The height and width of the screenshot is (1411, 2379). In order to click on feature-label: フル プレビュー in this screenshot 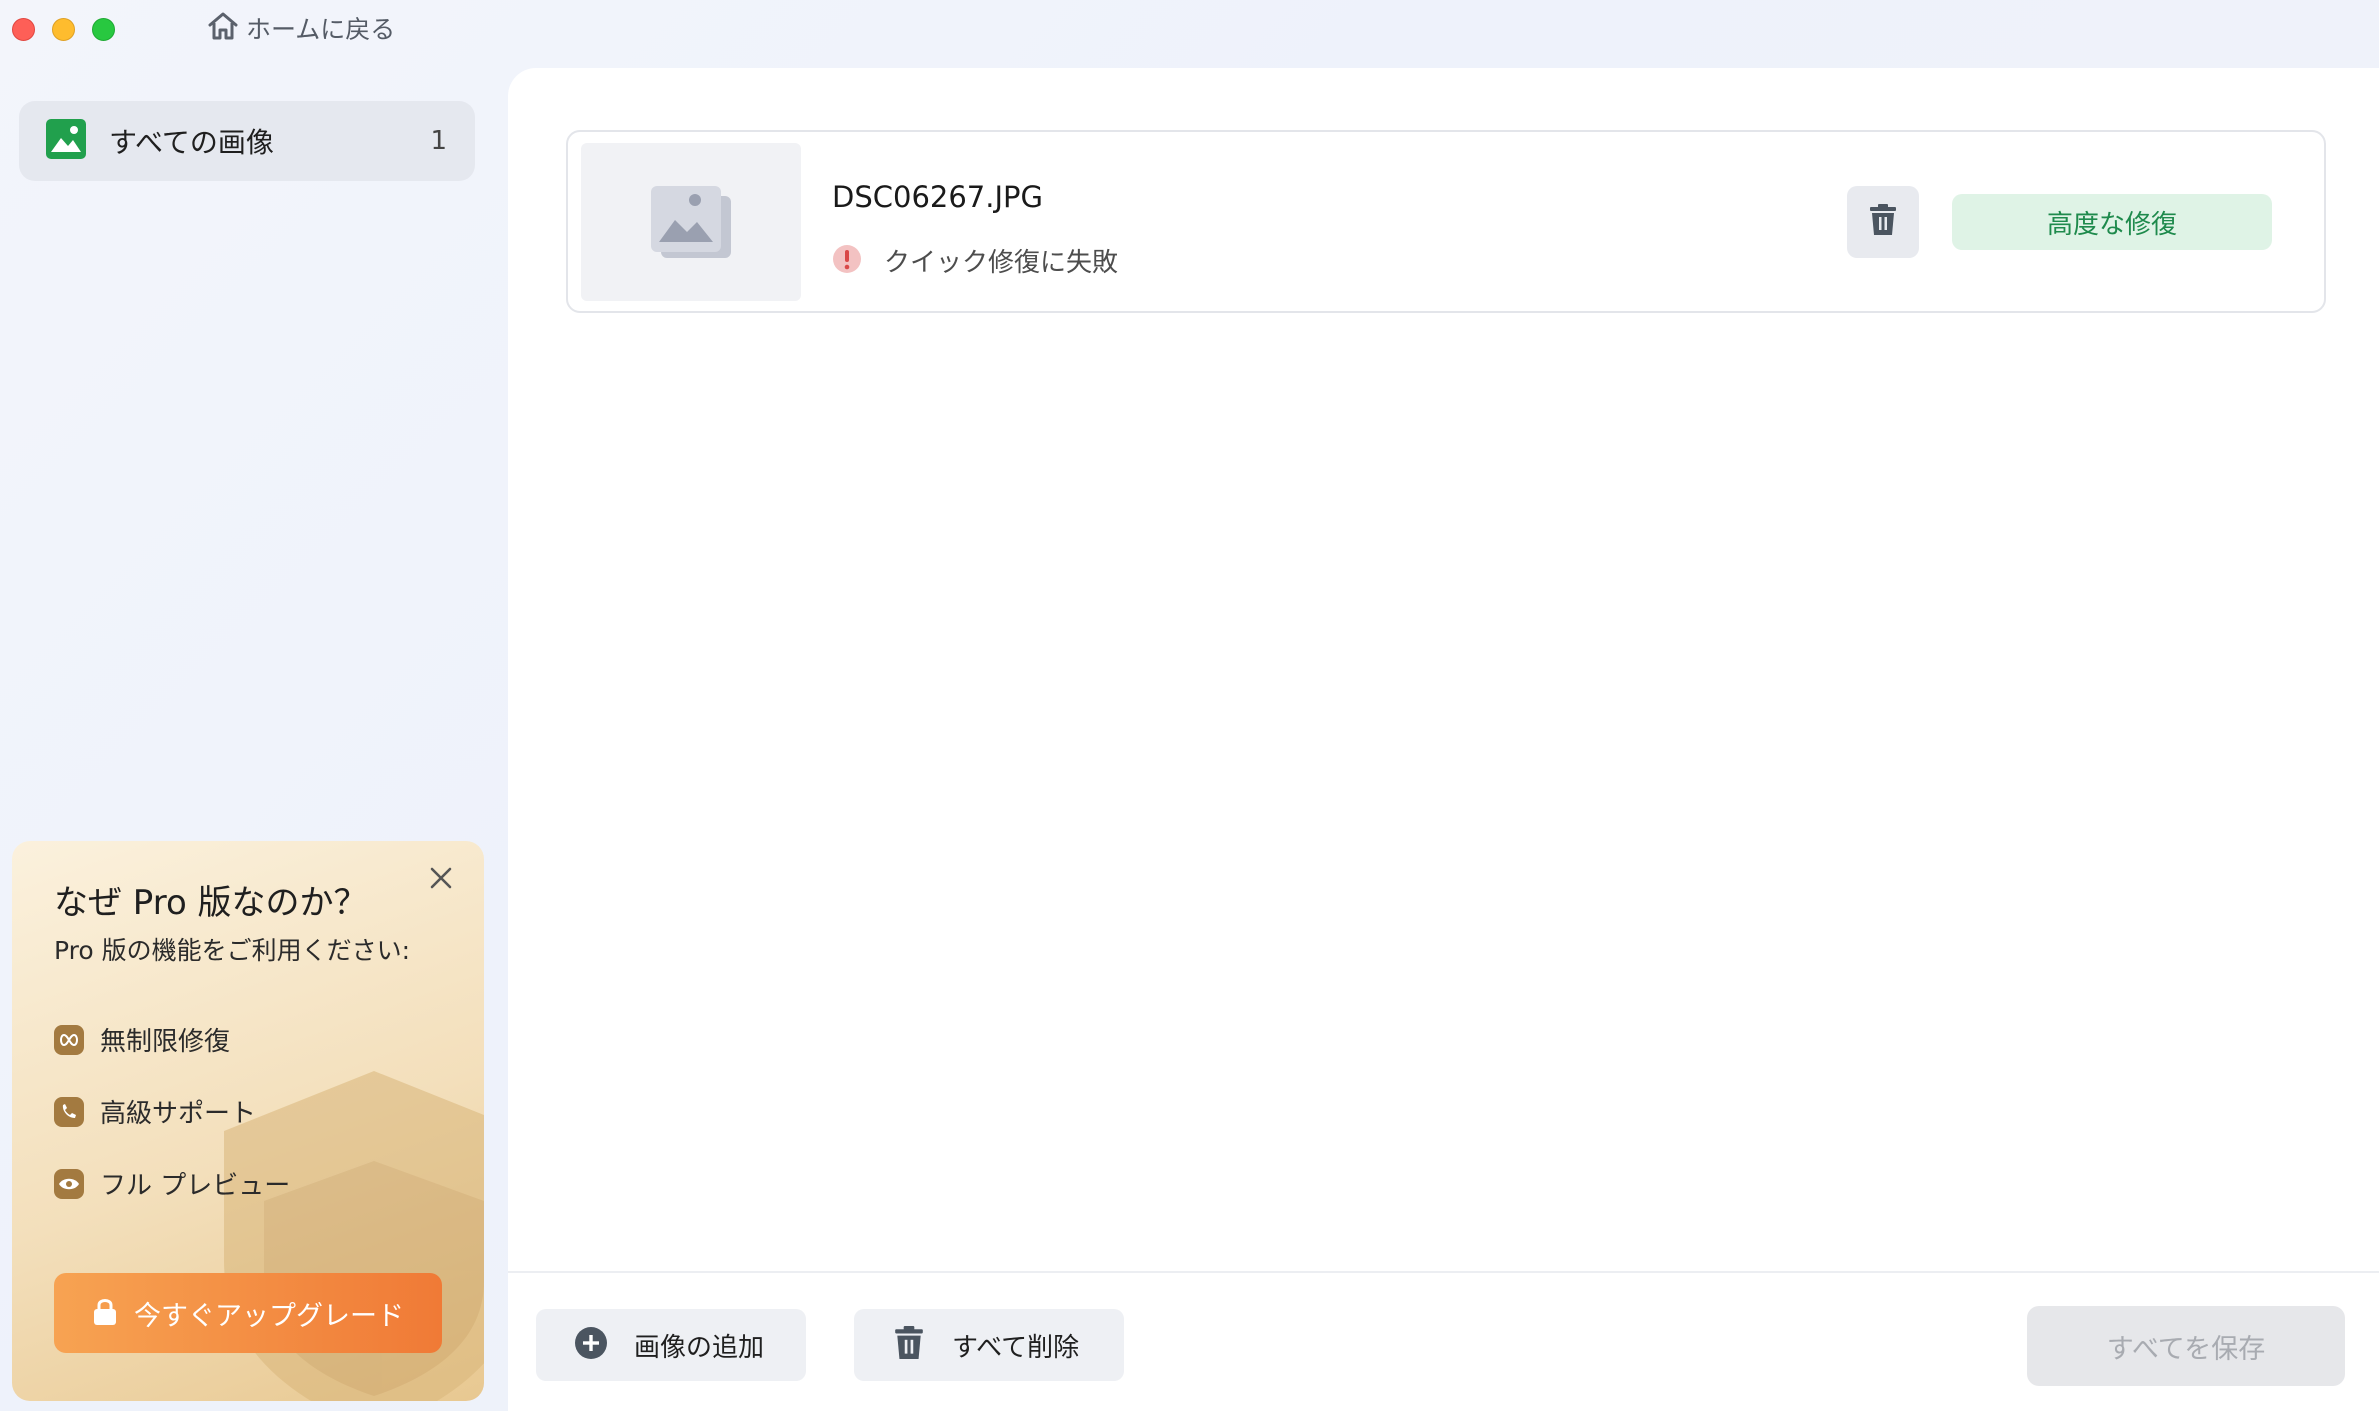, I will do `click(195, 1186)`.